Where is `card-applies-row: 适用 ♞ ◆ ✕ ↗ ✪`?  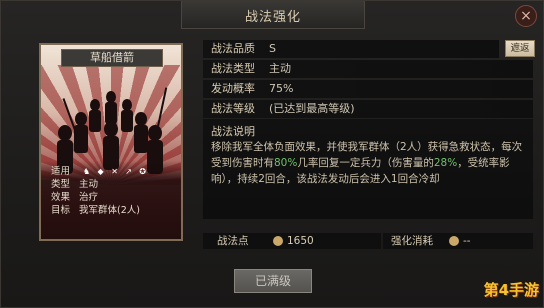 card-applies-row: 适用 ♞ ◆ ✕ ↗ ✪ is located at coordinates (100, 170).